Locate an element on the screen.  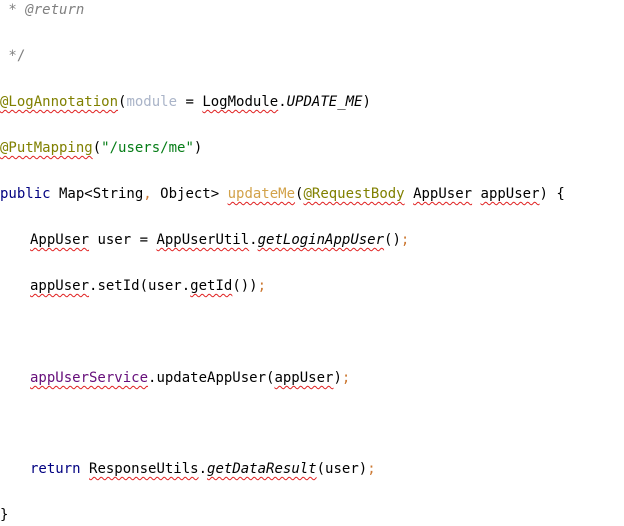
return-type-rest: Object> is located at coordinates (189, 194).